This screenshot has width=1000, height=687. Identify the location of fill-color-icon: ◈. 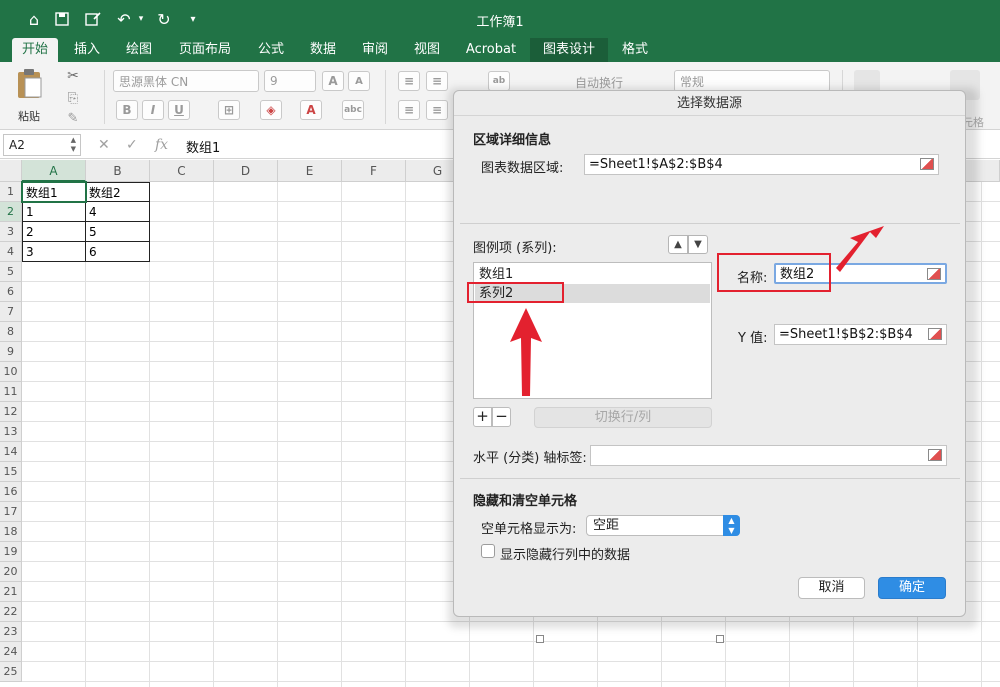
(271, 110).